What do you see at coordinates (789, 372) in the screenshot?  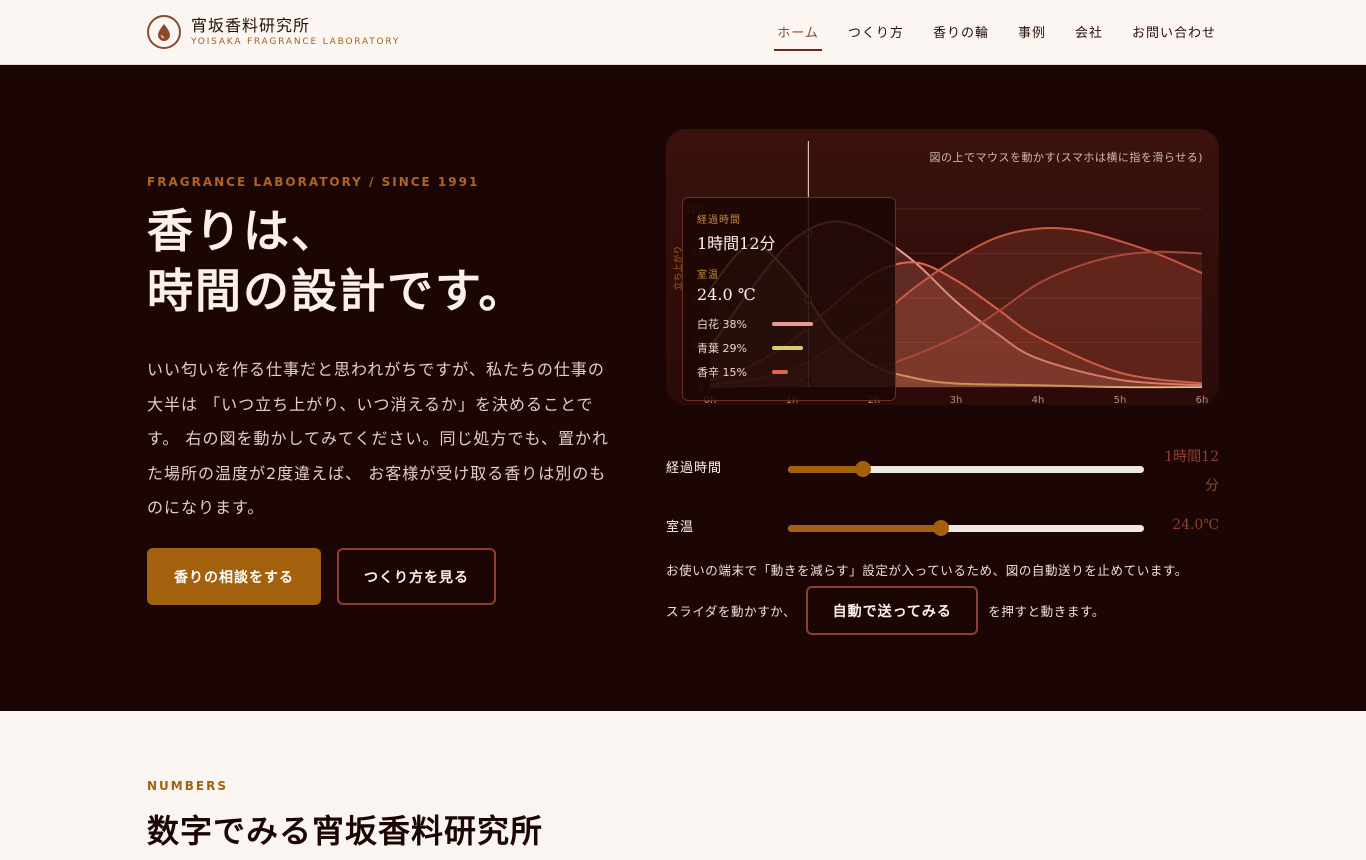 I see `tooltip-row-spice: 香辛 15%` at bounding box center [789, 372].